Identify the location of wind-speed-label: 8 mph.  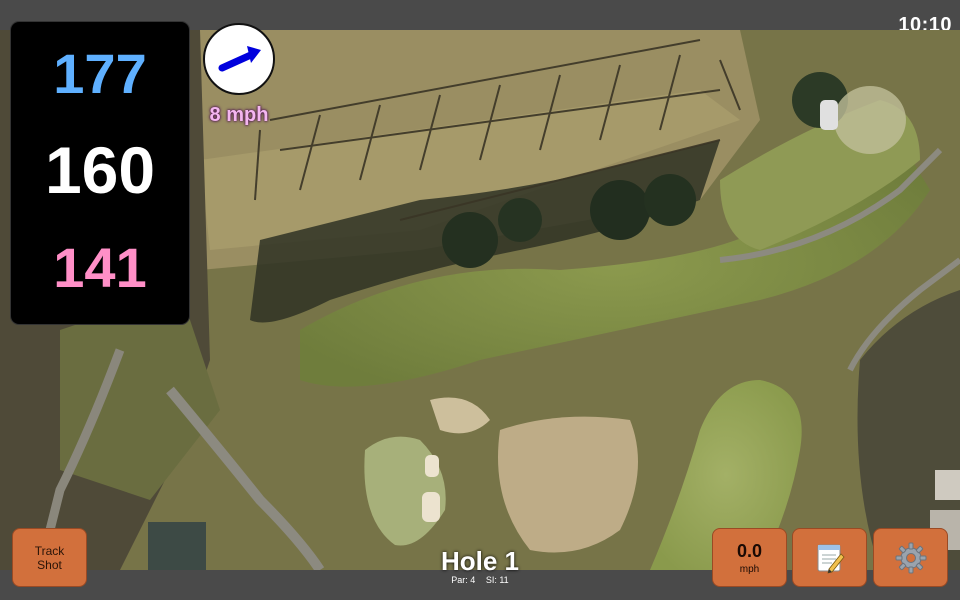
(239, 115).